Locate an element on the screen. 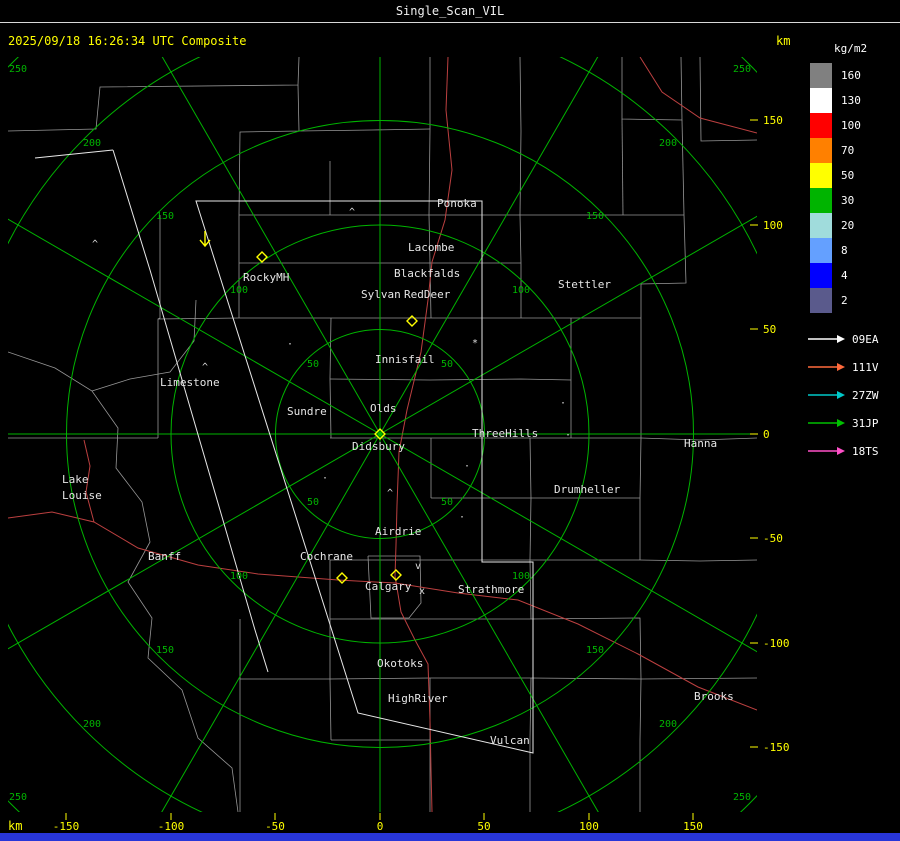 The height and width of the screenshot is (841, 900). storm-track-row: 111V is located at coordinates (853, 367).